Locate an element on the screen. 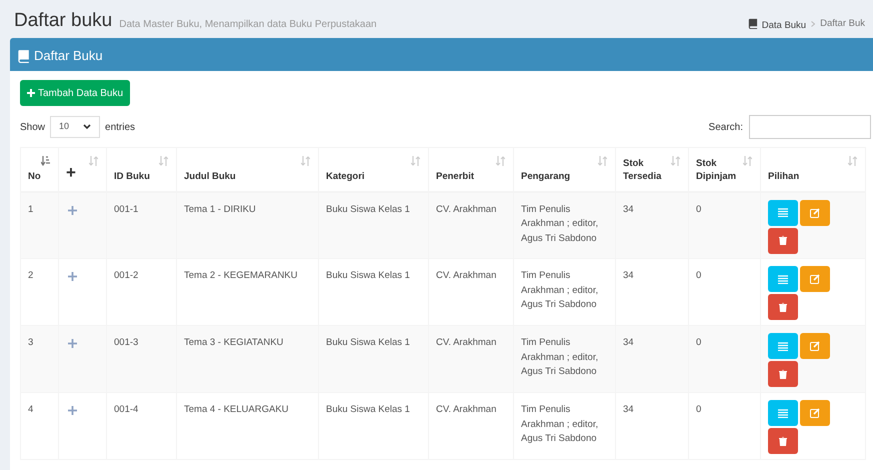 The image size is (873, 470). show-label: Show is located at coordinates (33, 127).